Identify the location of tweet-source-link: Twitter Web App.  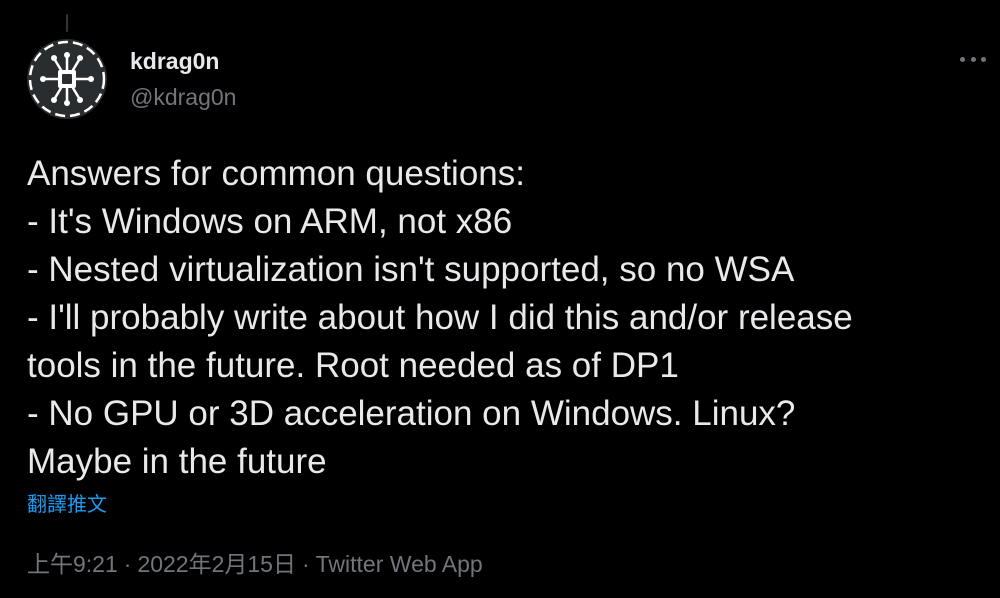
(399, 564).